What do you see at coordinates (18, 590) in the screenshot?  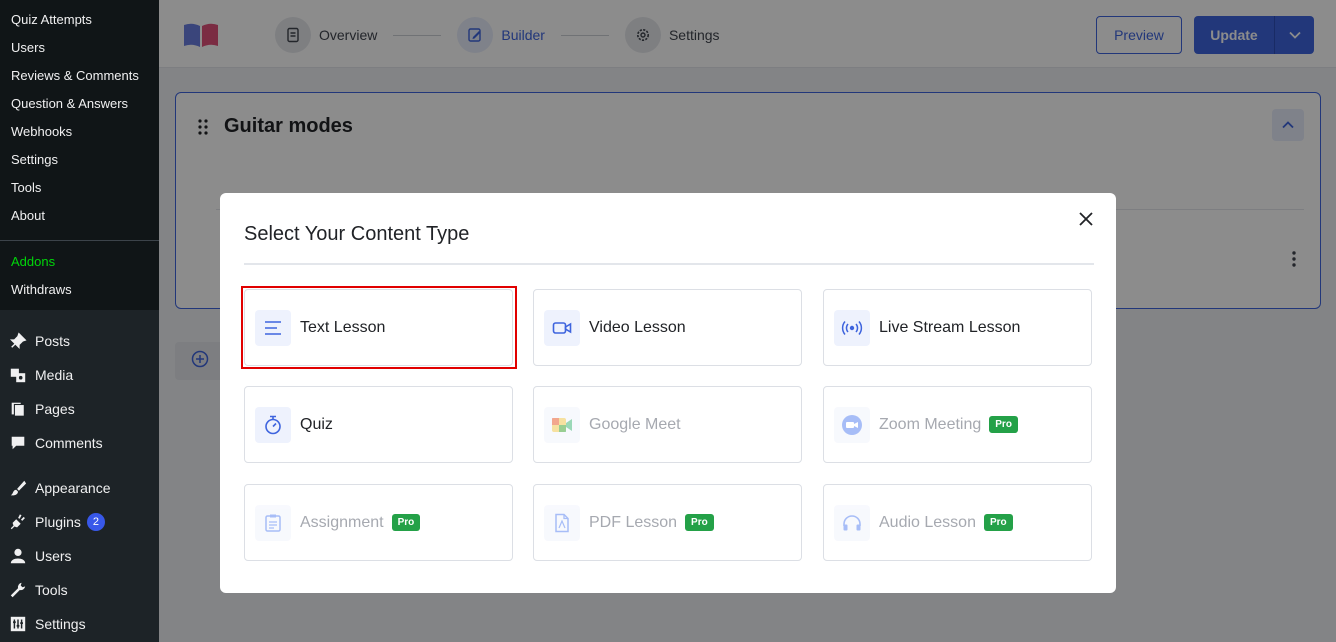 I see `wrench-icon` at bounding box center [18, 590].